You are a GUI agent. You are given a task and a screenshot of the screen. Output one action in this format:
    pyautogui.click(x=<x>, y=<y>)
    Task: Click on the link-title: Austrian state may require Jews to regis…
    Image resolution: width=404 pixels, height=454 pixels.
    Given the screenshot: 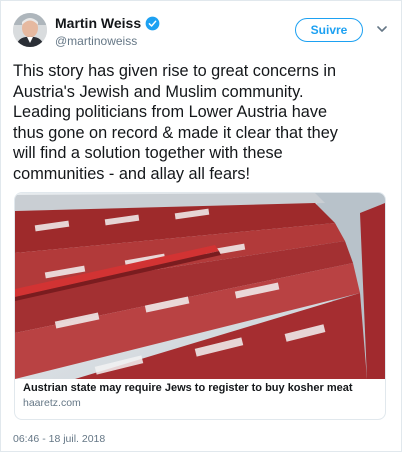 What is the action you would take?
    pyautogui.click(x=200, y=388)
    